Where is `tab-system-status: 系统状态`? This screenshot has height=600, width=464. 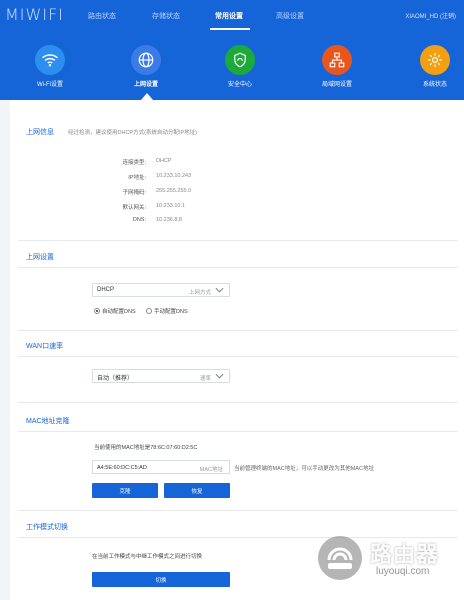 tab-system-status: 系统状态 is located at coordinates (434, 66).